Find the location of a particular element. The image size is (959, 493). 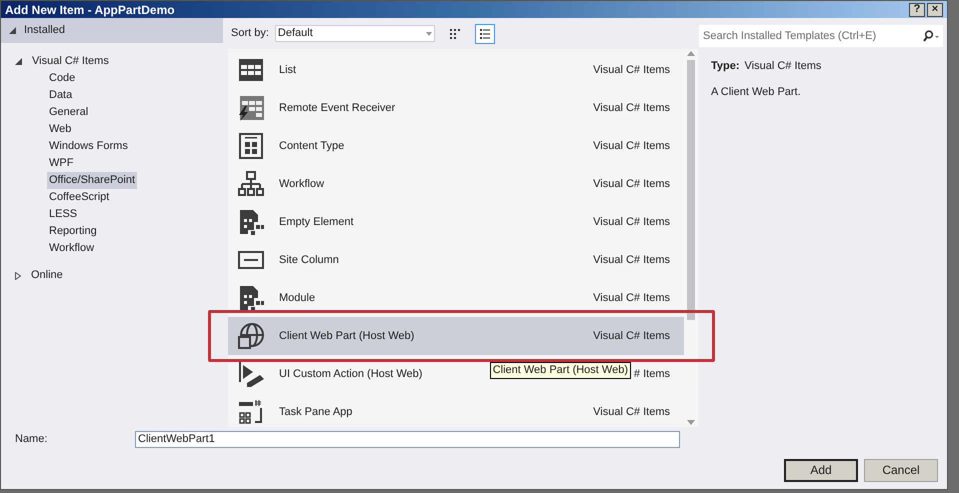

close-button: × is located at coordinates (935, 9).